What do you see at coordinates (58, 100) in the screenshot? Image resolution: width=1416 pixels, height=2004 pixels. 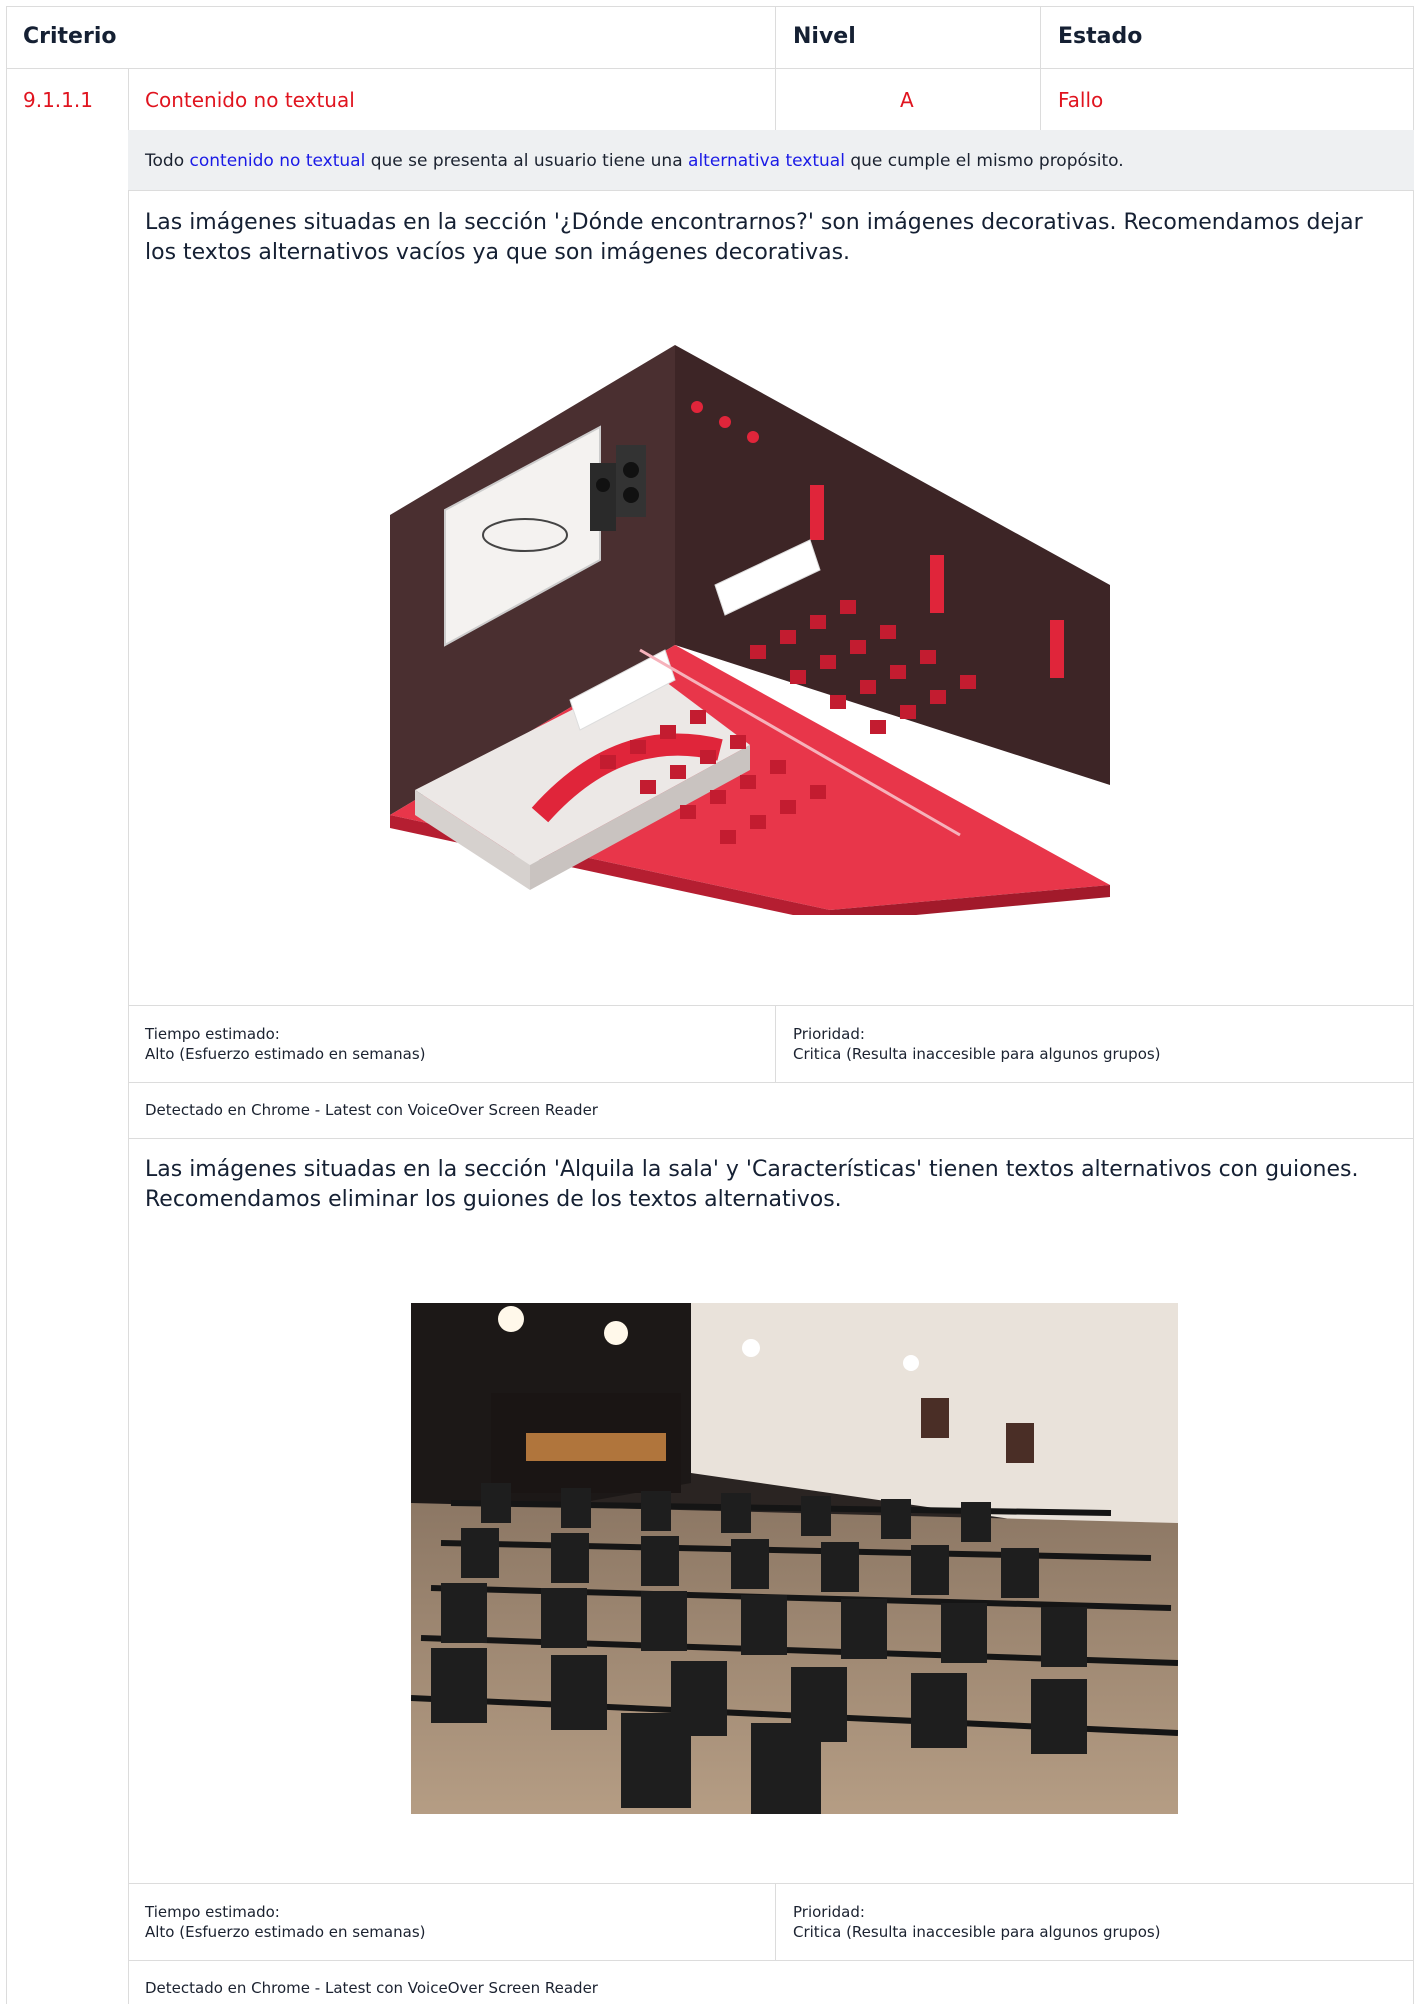 I see `criterion-id: 9.1.1.1` at bounding box center [58, 100].